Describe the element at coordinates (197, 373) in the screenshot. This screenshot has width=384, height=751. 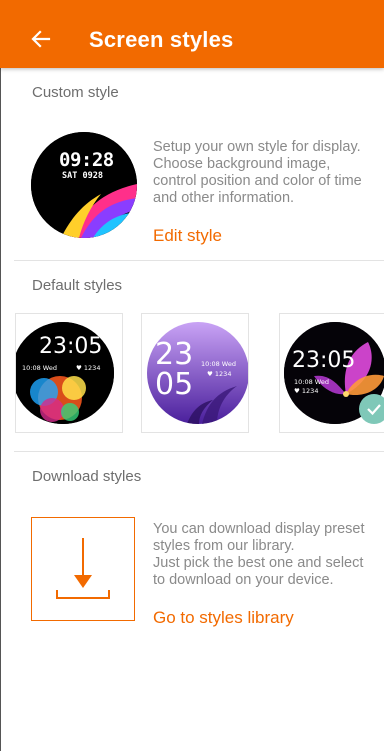
I see `dial-preview-2: 23 05 10:08 Wed ♥ 1234` at that location.